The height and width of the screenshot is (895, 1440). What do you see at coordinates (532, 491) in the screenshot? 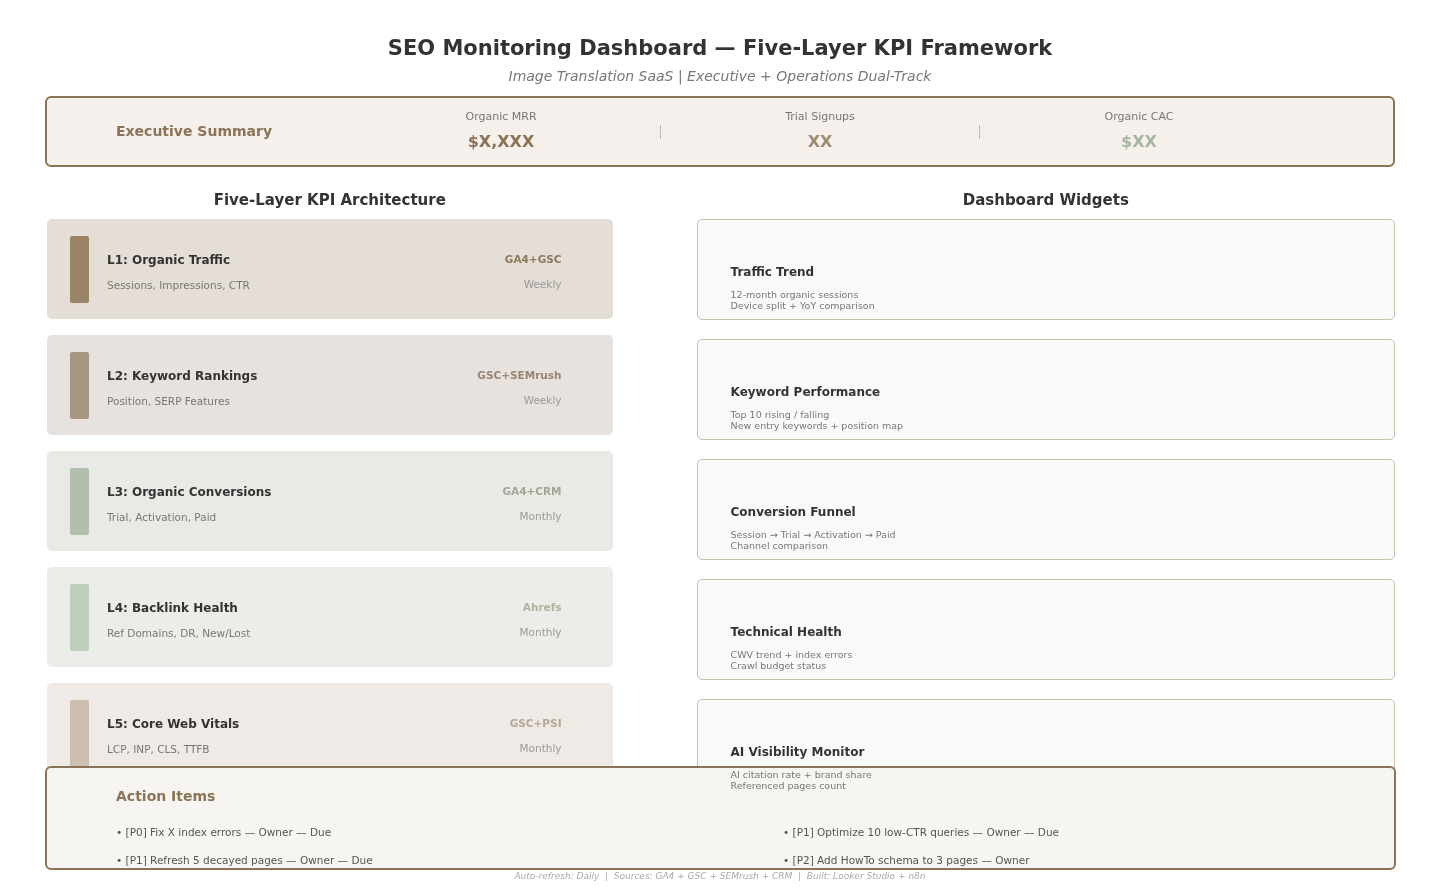
I see `data-source: GA4+CRM` at bounding box center [532, 491].